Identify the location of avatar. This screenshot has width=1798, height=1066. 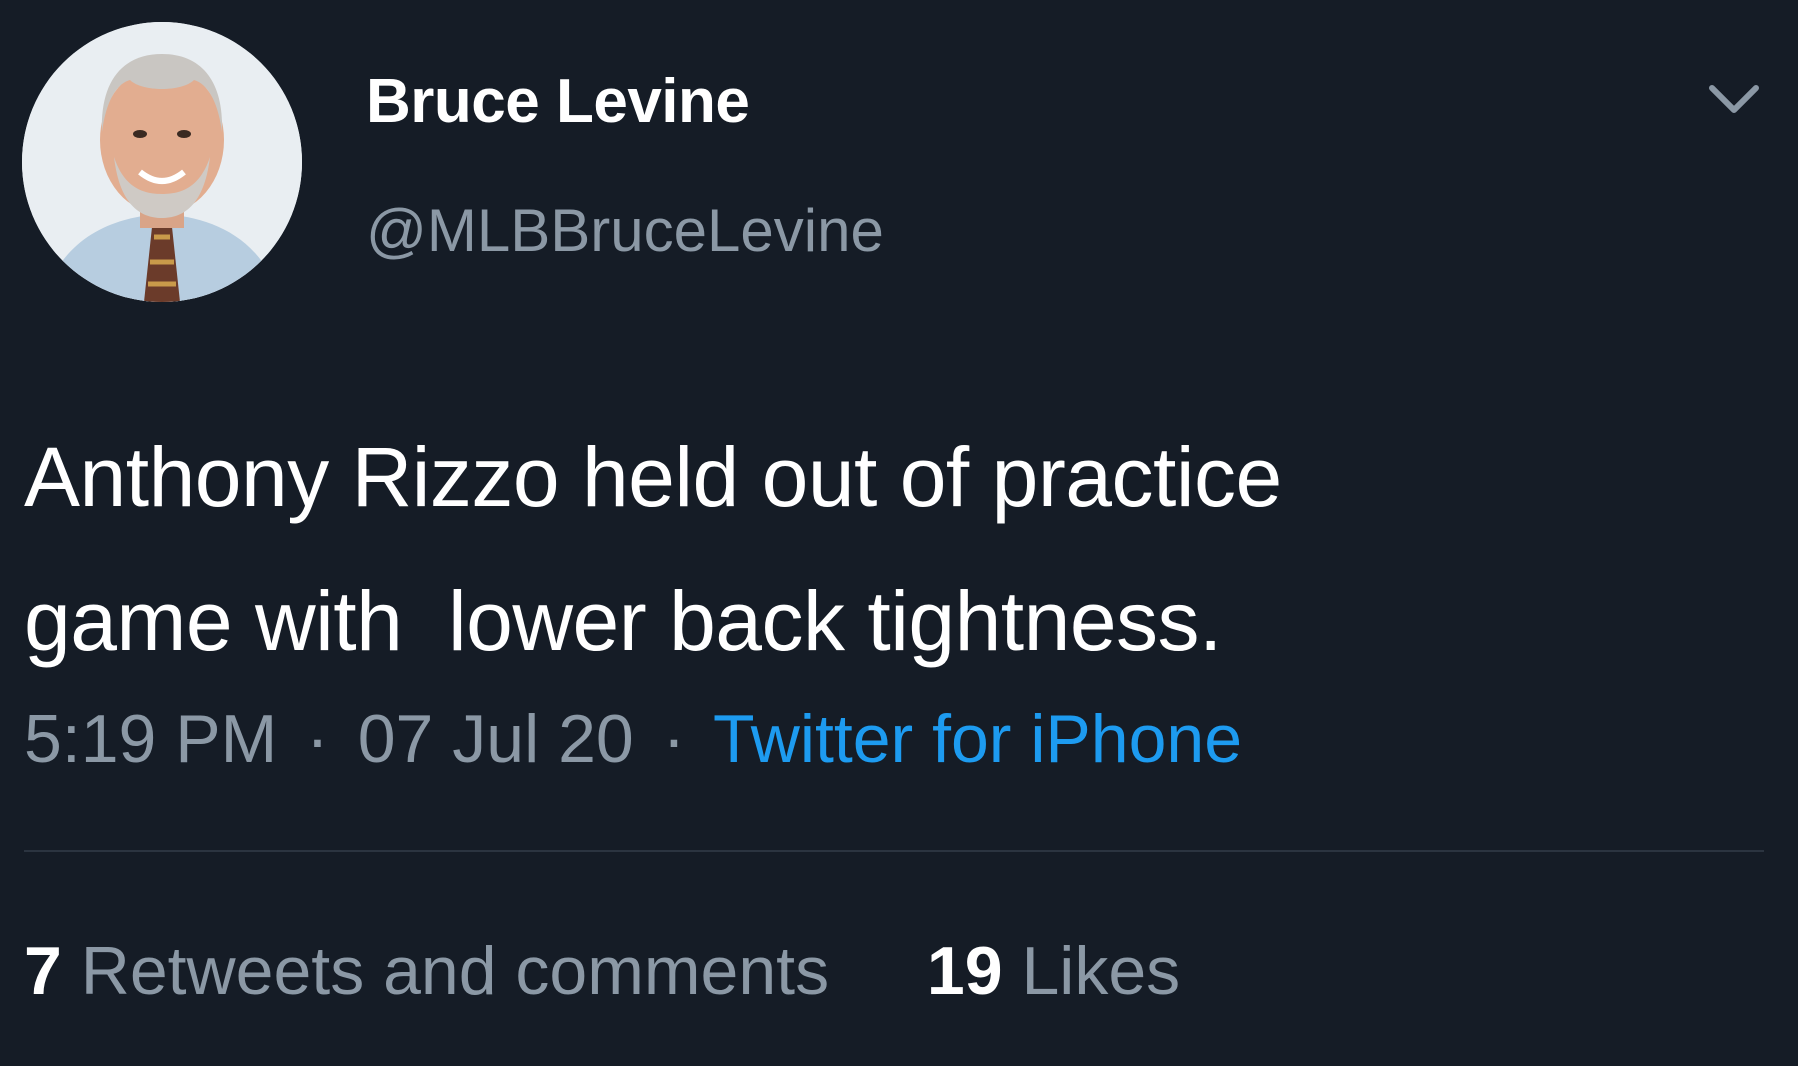
(162, 162).